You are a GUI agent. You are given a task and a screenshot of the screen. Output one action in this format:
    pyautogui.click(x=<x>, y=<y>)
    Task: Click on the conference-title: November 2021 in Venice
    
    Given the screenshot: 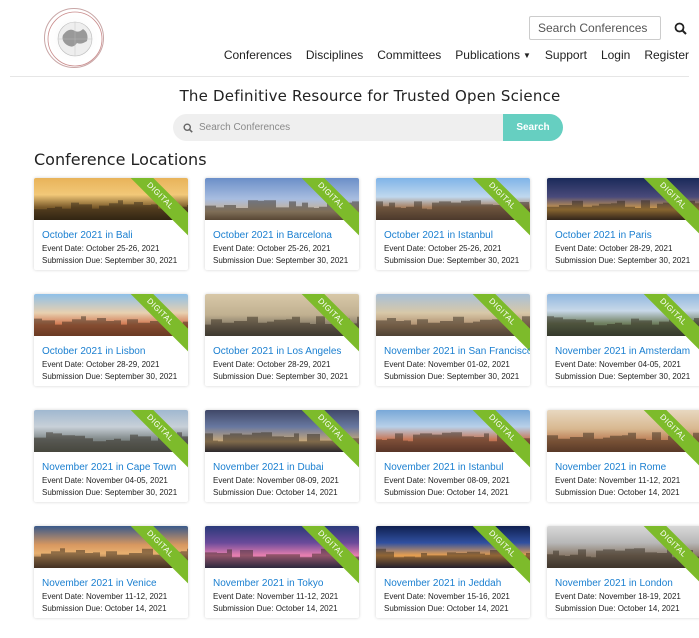 What is the action you would take?
    pyautogui.click(x=99, y=583)
    